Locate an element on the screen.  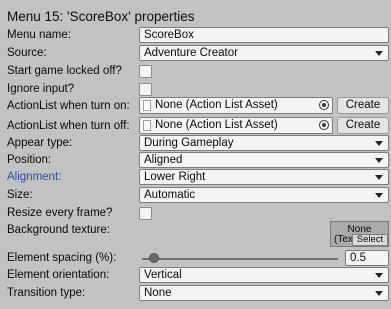
element-spacing-value: 0.5 is located at coordinates (358, 258).